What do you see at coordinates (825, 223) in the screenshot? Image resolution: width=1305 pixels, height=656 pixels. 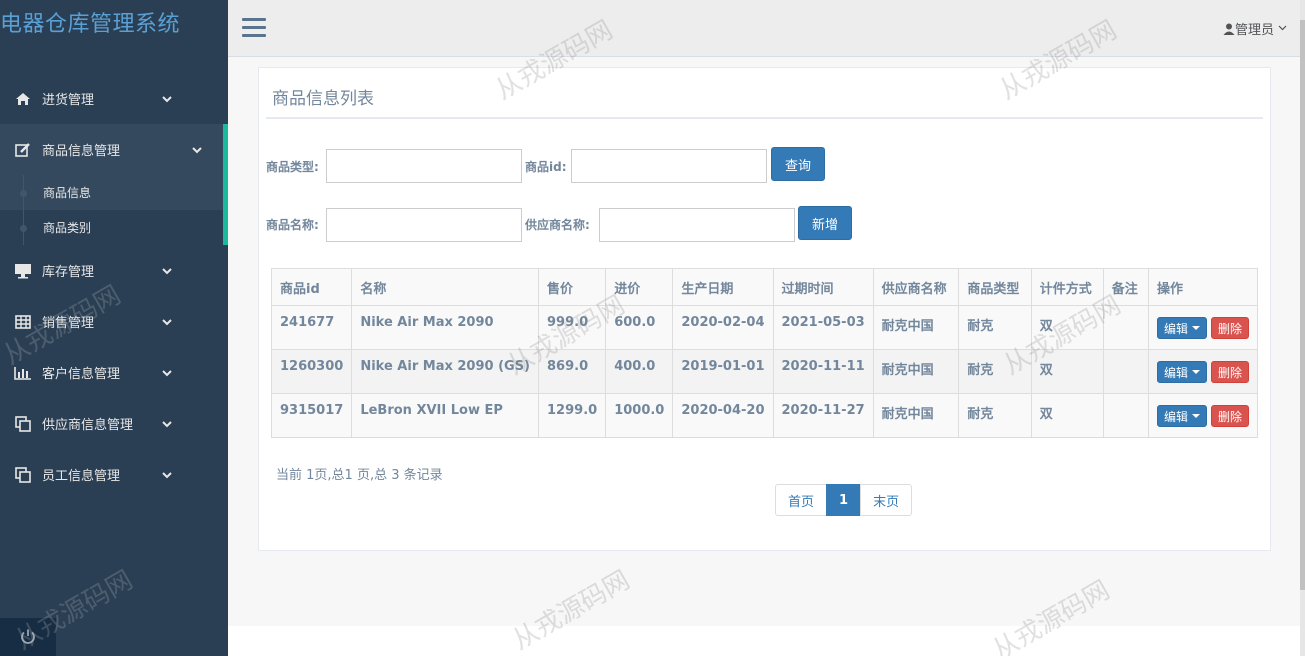 I see `add-button: 新增` at bounding box center [825, 223].